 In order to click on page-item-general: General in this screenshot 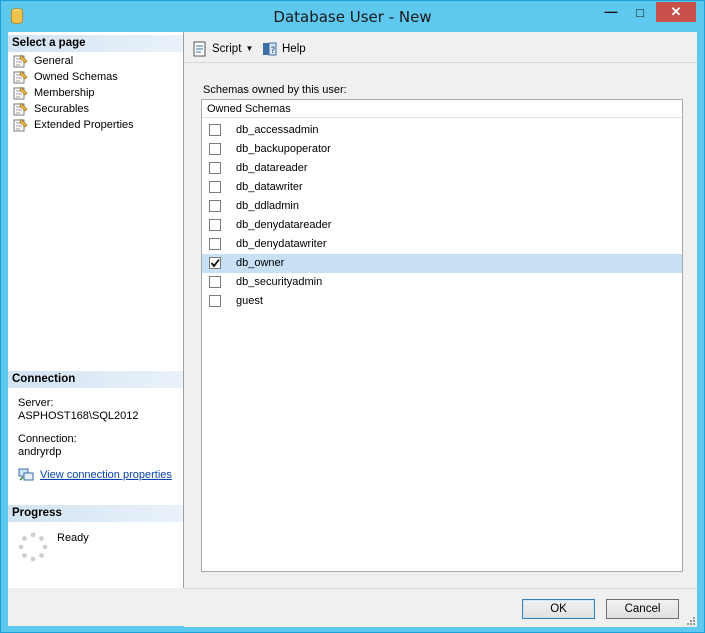, I will do `click(43, 61)`.